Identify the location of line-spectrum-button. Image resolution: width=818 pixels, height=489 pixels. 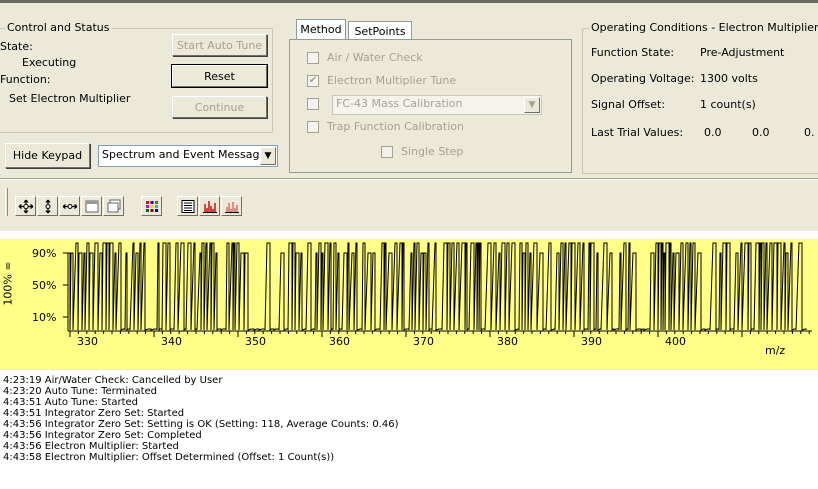
(231, 206).